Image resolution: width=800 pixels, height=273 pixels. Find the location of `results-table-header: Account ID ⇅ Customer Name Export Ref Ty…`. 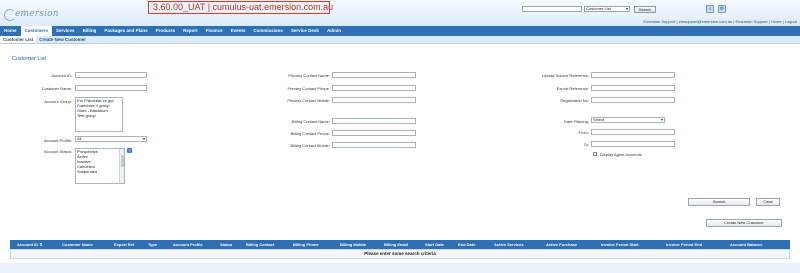

results-table-header: Account ID ⇅ Customer Name Export Ref Ty… is located at coordinates (400, 244).